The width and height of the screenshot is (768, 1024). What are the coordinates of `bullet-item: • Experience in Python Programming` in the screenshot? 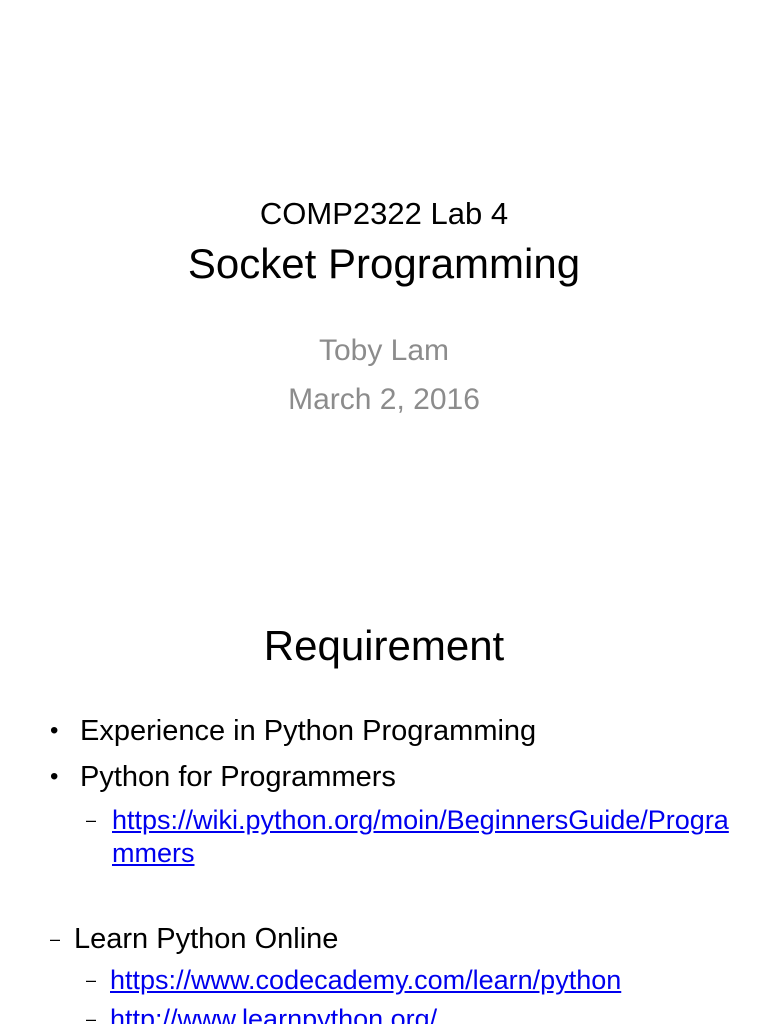 It's located at (400, 731).